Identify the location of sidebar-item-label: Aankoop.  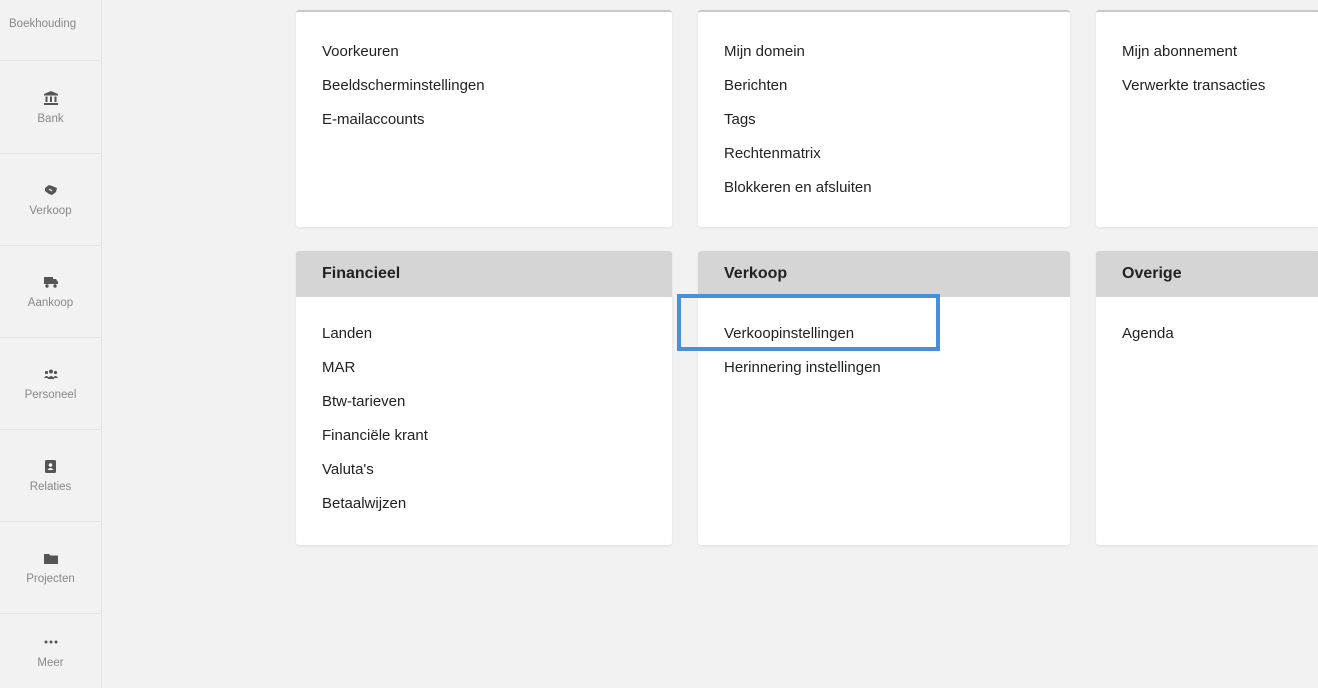
(50, 303).